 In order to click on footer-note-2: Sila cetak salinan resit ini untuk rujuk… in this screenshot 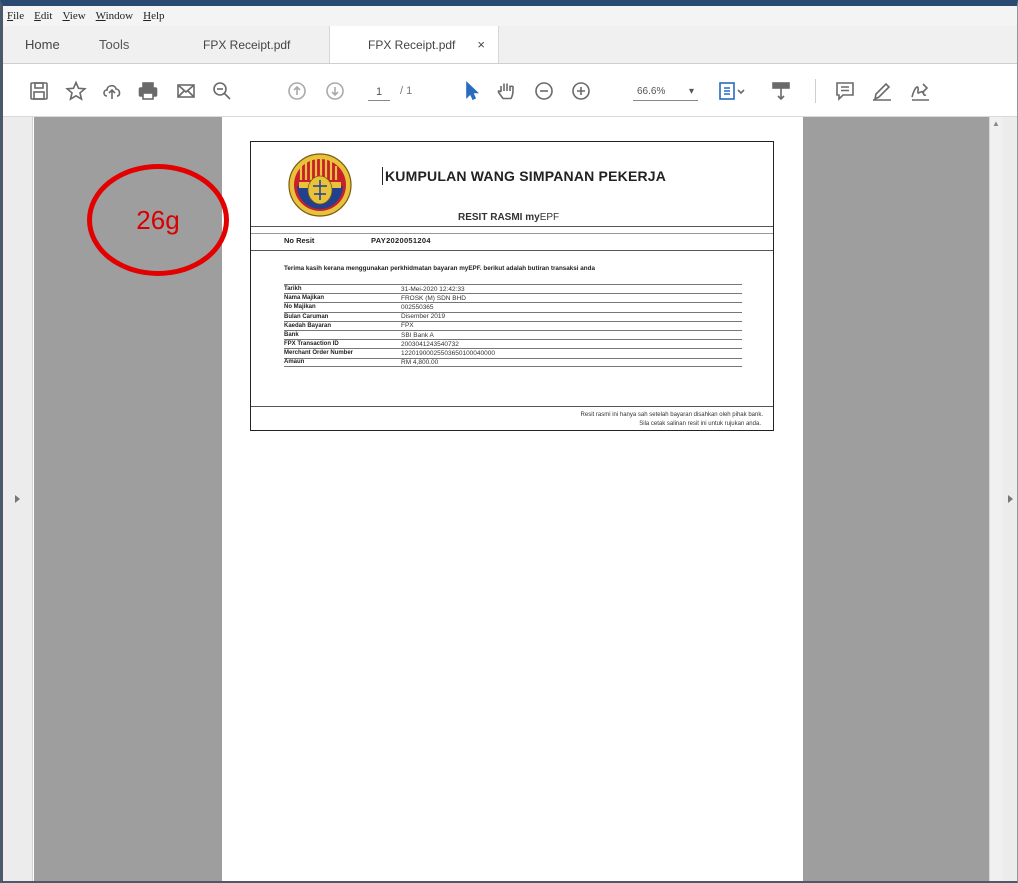, I will do `click(700, 424)`.